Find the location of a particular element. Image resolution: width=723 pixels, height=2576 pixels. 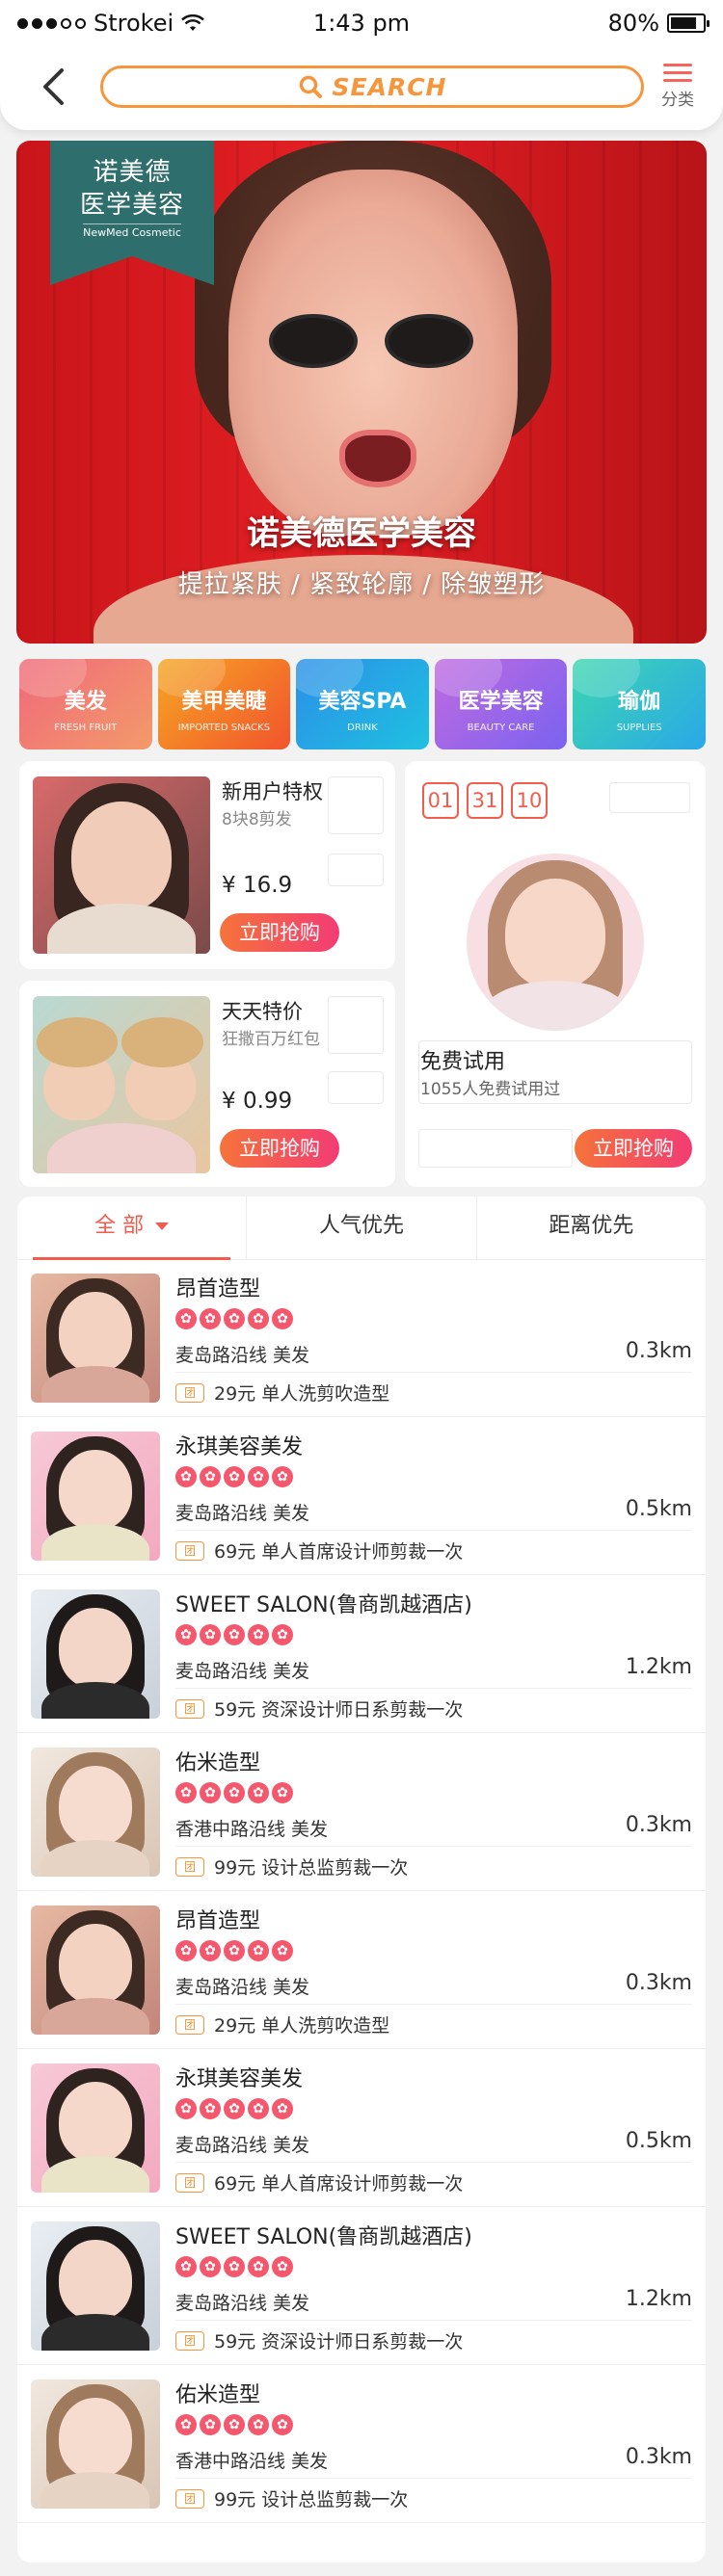

tab-all: 全 部 is located at coordinates (131, 1228).